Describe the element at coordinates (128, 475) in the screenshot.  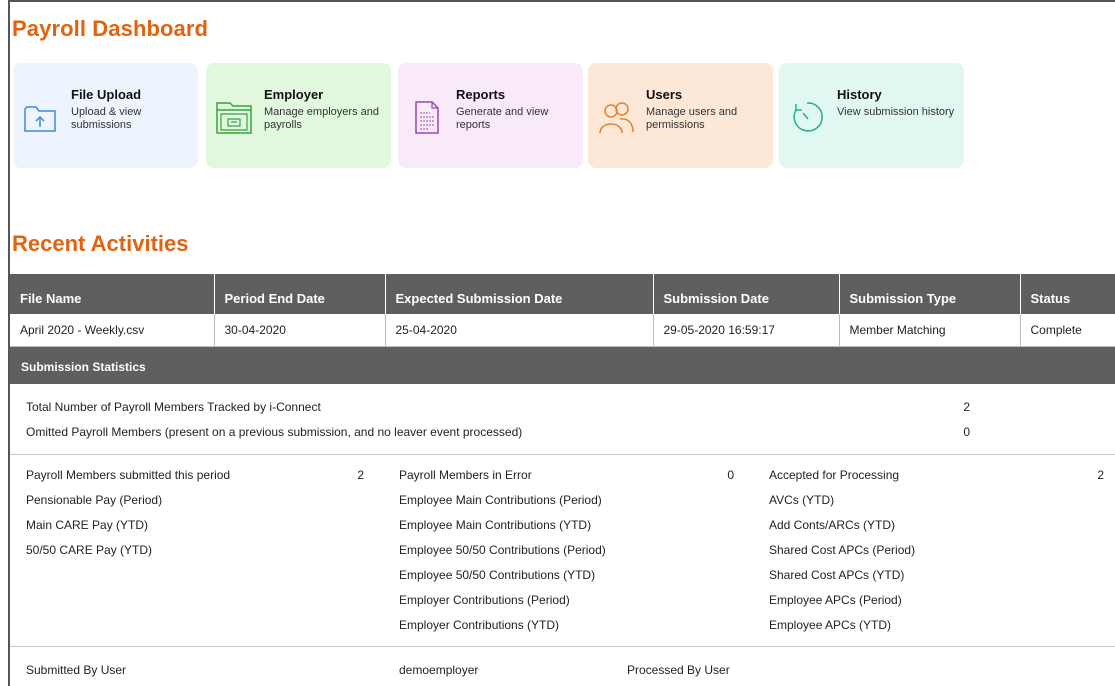
I see `stat-label: Payroll Members submitted this period` at that location.